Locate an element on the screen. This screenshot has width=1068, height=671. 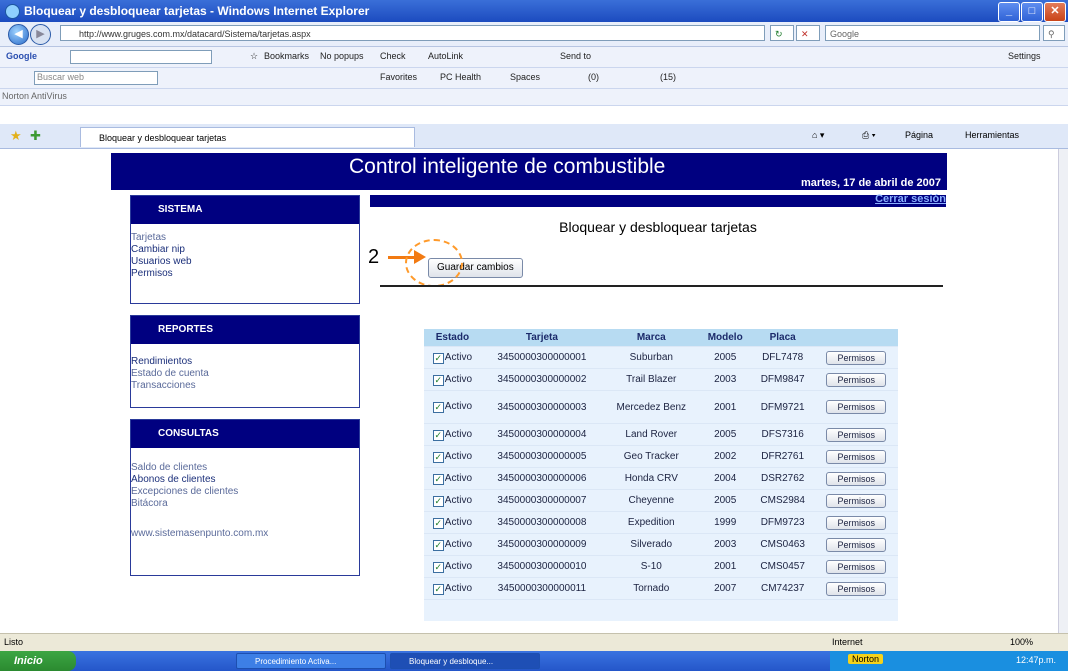
col-marca: Marca is located at coordinates (651, 338).